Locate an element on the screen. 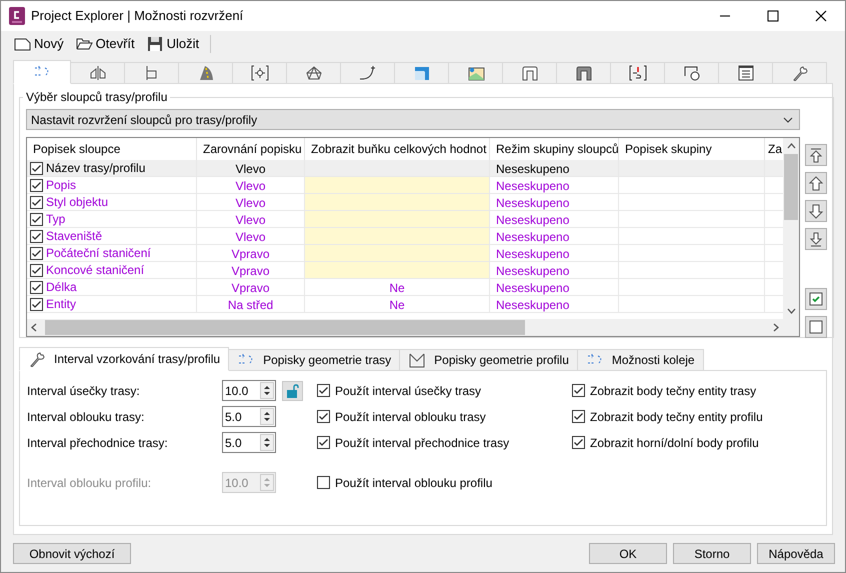 The image size is (846, 573). uncheck-all-button is located at coordinates (816, 327).